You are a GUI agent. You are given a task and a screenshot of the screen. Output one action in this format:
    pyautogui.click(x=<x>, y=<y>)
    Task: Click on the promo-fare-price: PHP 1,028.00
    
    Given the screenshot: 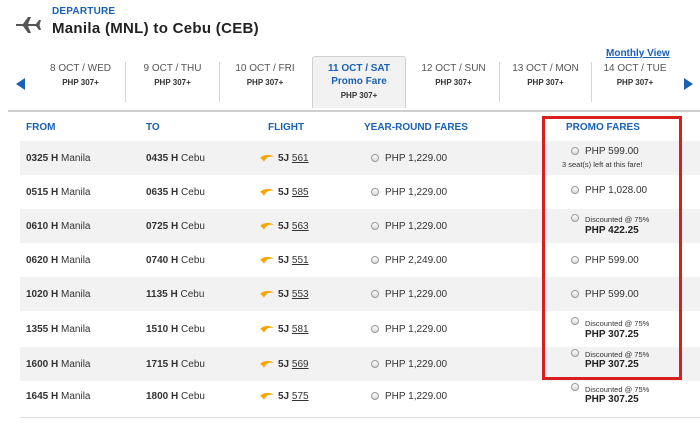 What is the action you would take?
    pyautogui.click(x=616, y=190)
    